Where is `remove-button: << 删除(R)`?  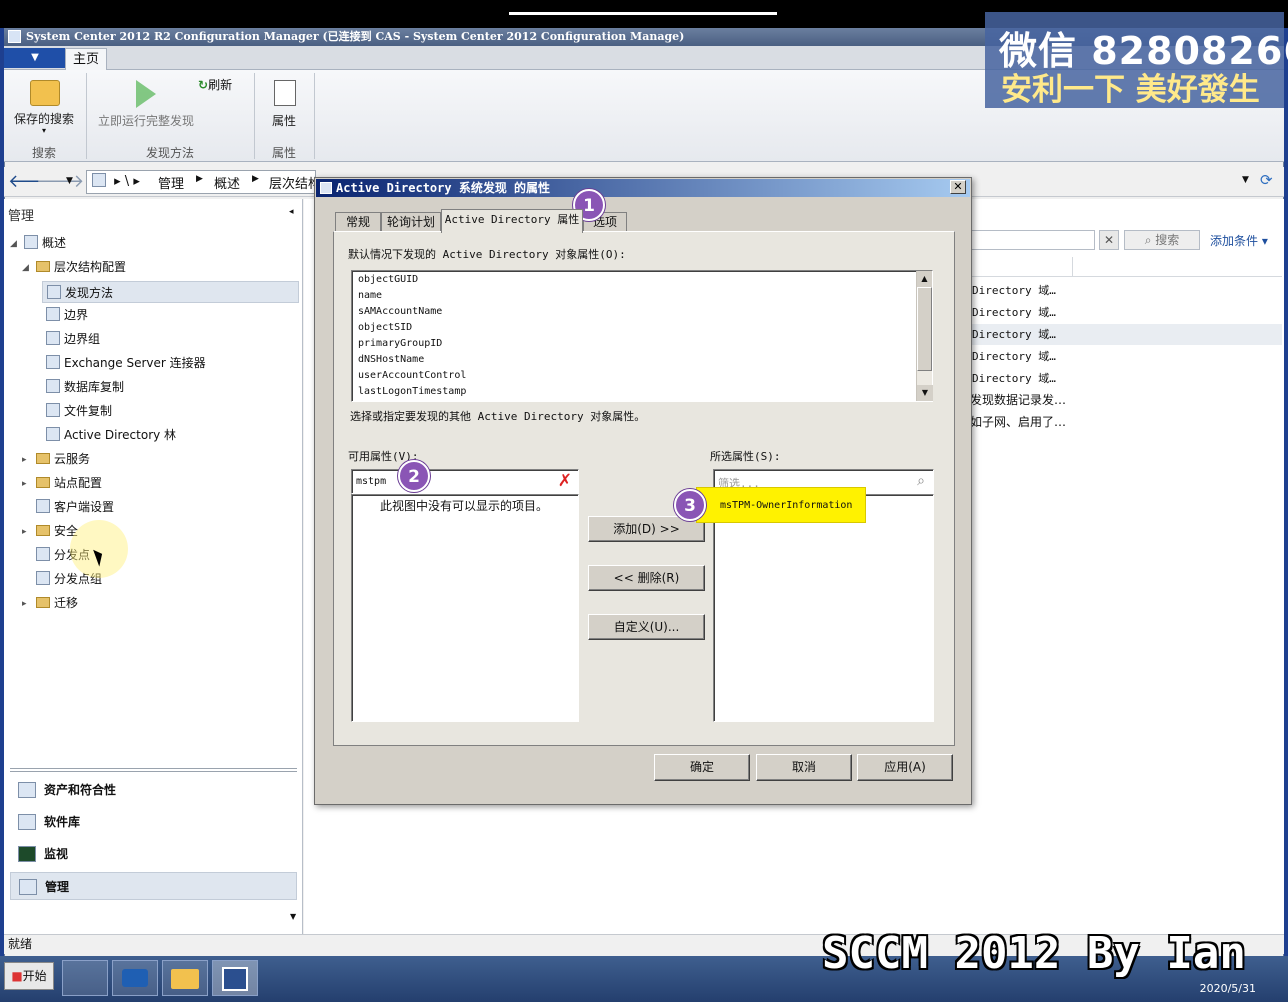
remove-button: << 删除(R) is located at coordinates (646, 578).